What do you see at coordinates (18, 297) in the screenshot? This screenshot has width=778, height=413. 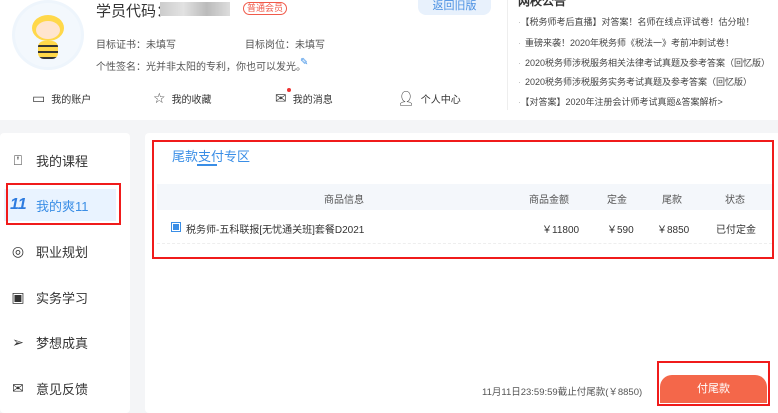 I see `monitor-icon: ▣` at bounding box center [18, 297].